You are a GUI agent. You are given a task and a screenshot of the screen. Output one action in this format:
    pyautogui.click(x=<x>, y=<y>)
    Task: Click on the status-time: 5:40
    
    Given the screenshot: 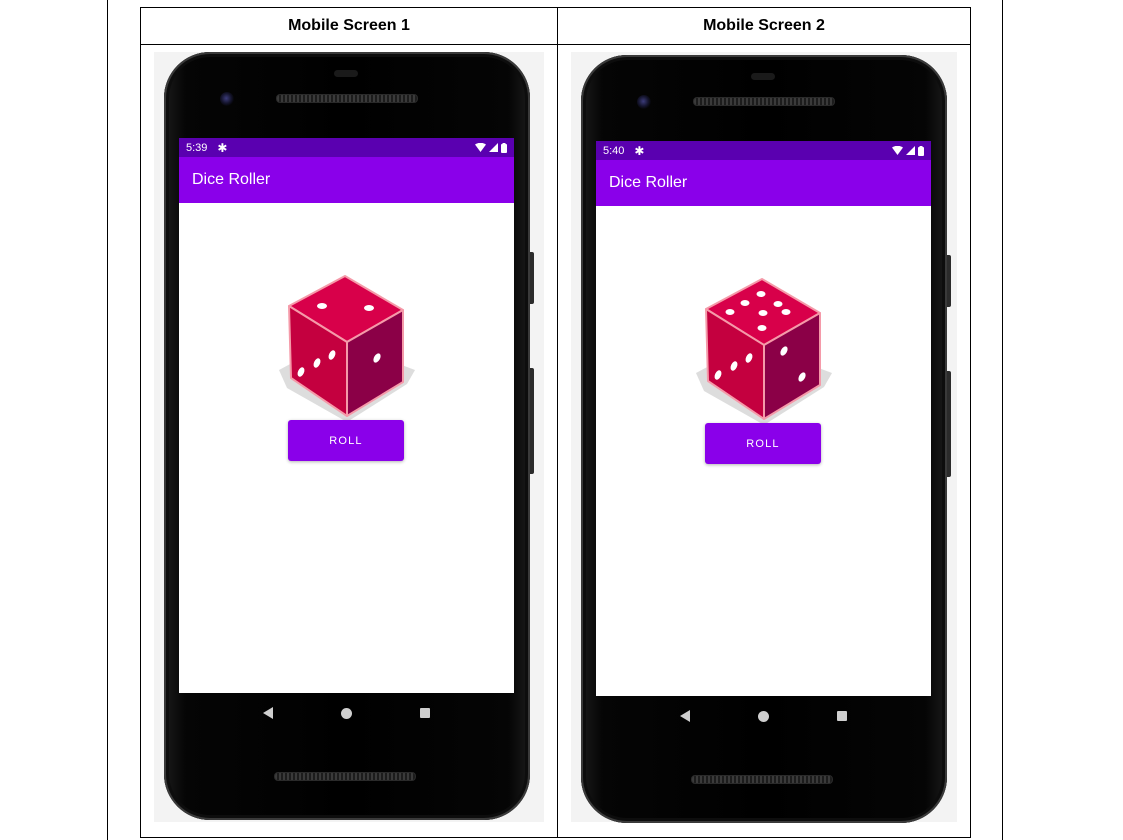 What is the action you would take?
    pyautogui.click(x=614, y=150)
    